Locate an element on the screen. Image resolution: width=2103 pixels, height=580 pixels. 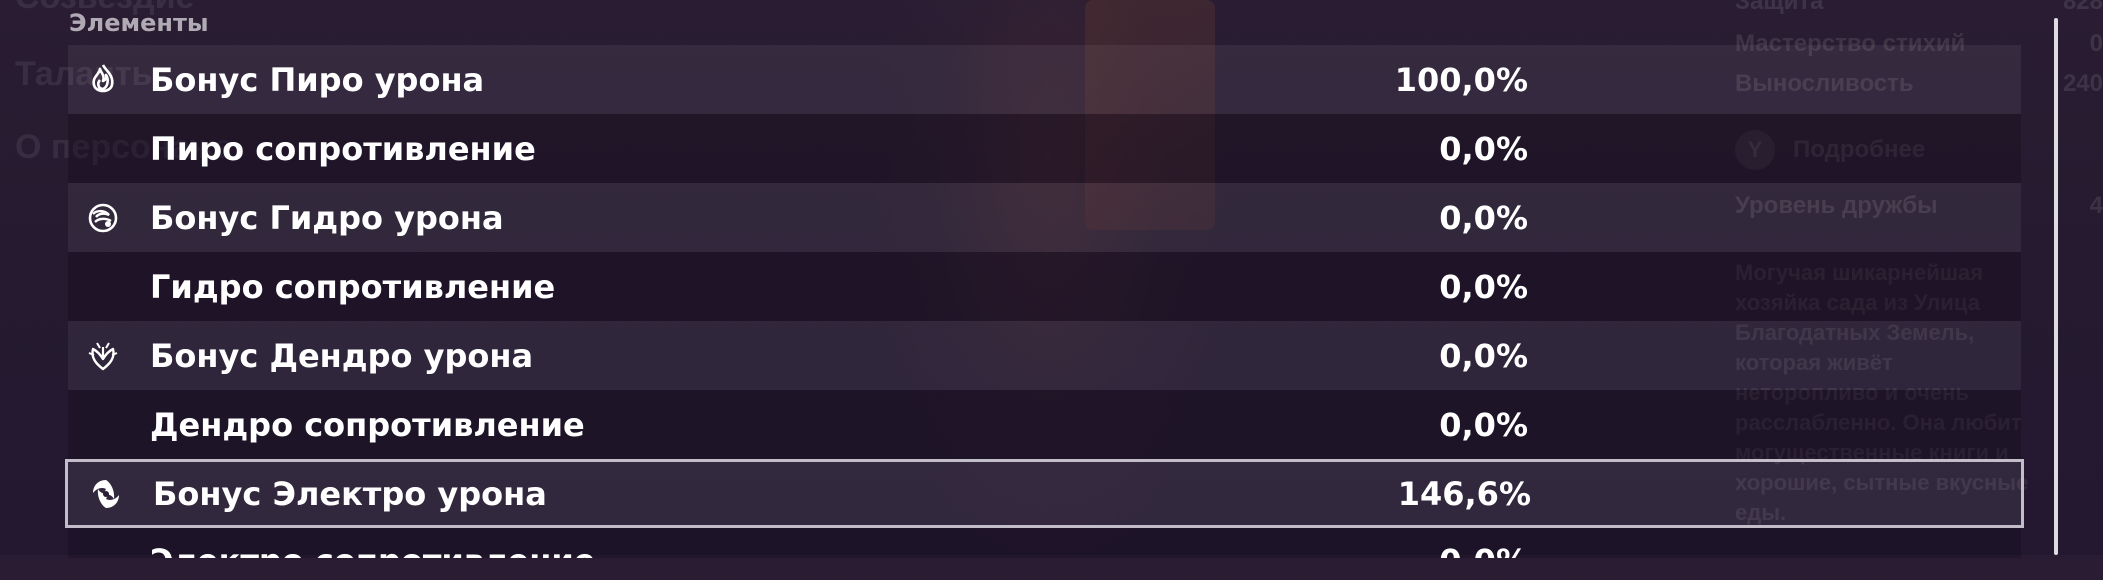
scrollbar is located at coordinates (2056, 286).